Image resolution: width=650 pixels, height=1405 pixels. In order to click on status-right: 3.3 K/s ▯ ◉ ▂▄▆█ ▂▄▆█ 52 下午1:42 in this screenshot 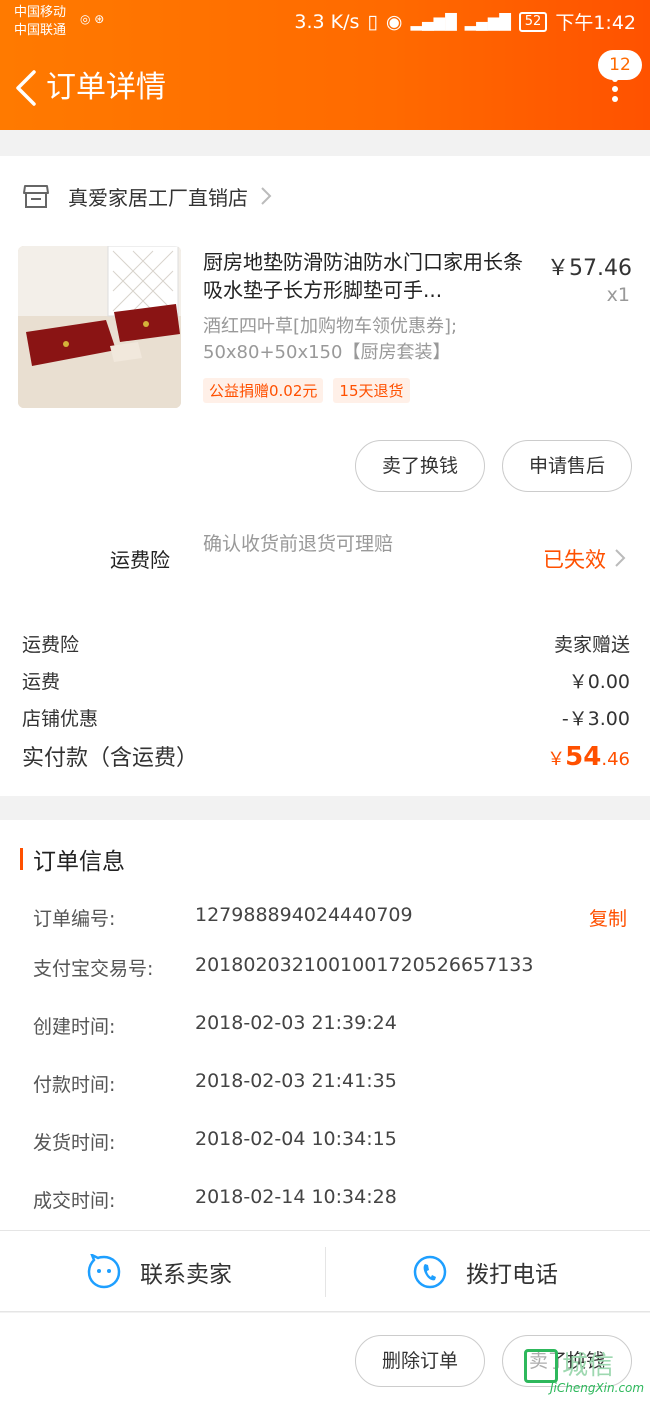, I will do `click(465, 21)`.